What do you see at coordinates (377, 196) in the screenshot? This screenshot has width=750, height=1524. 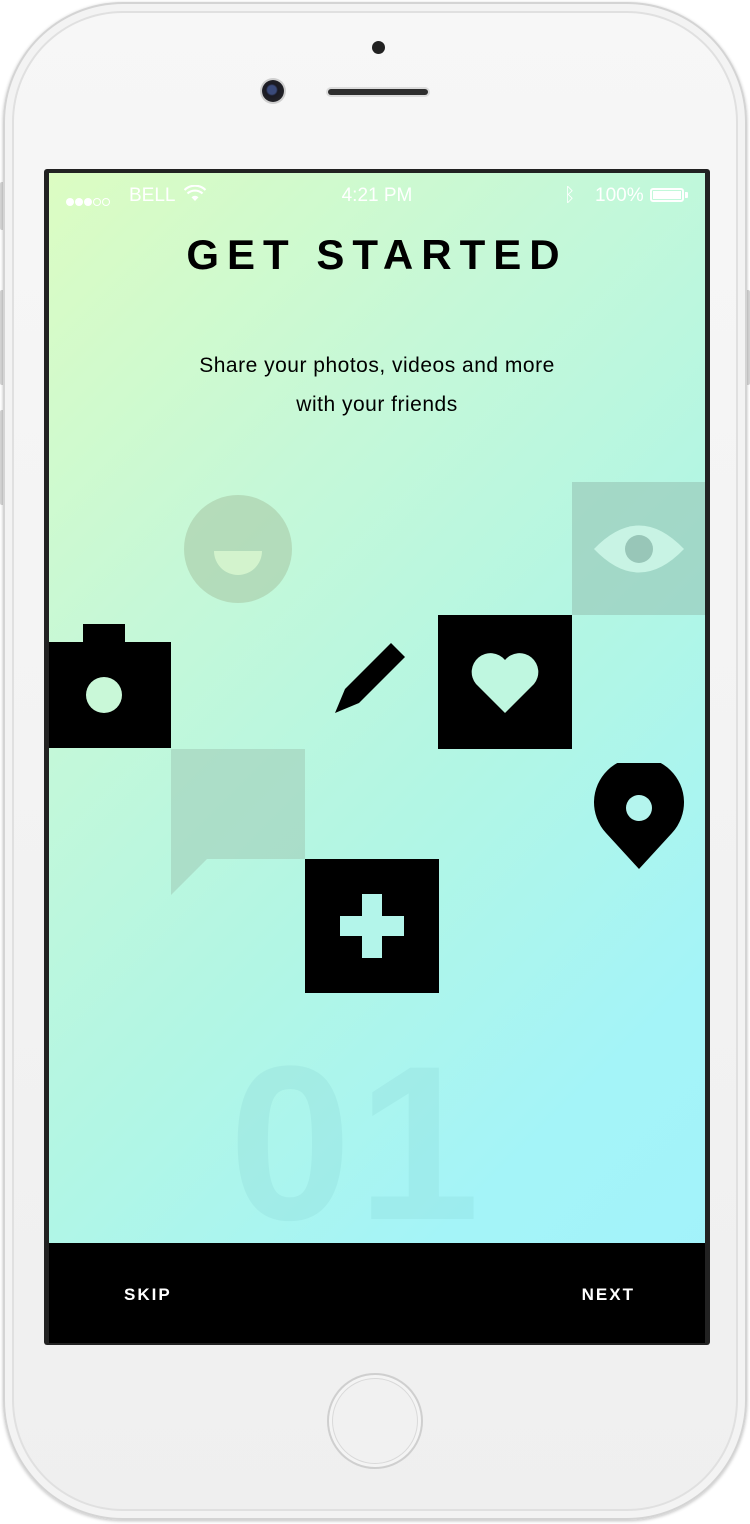 I see `status-bar: BELL 4:21 PM ᛒ 100%` at bounding box center [377, 196].